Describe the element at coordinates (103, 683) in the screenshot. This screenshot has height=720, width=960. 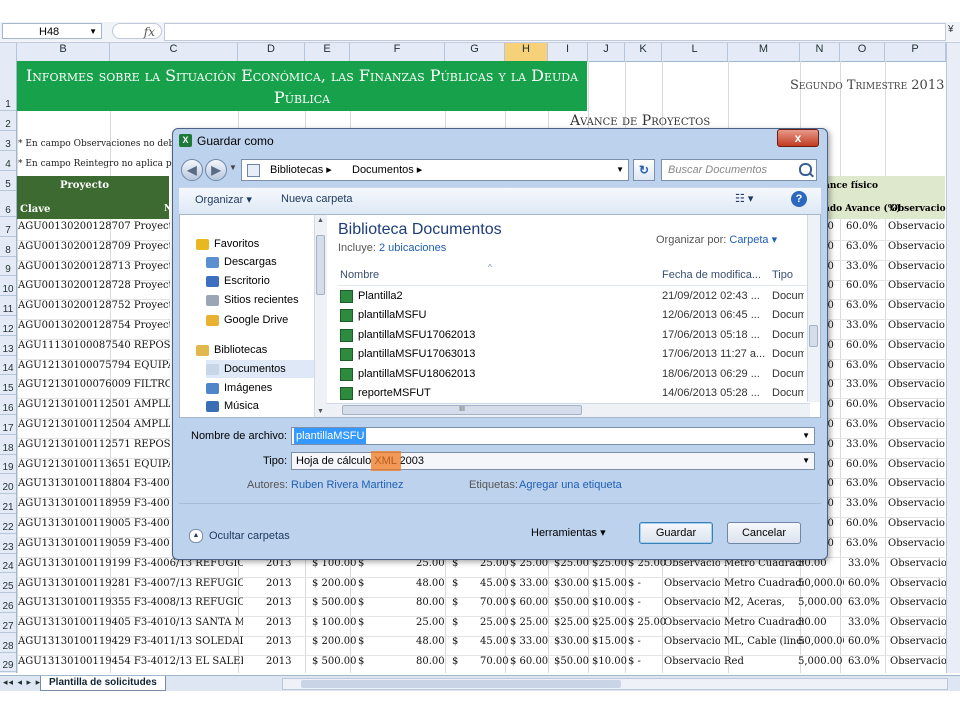
I see `sheet-tab: Plantilla de solicitudes` at that location.